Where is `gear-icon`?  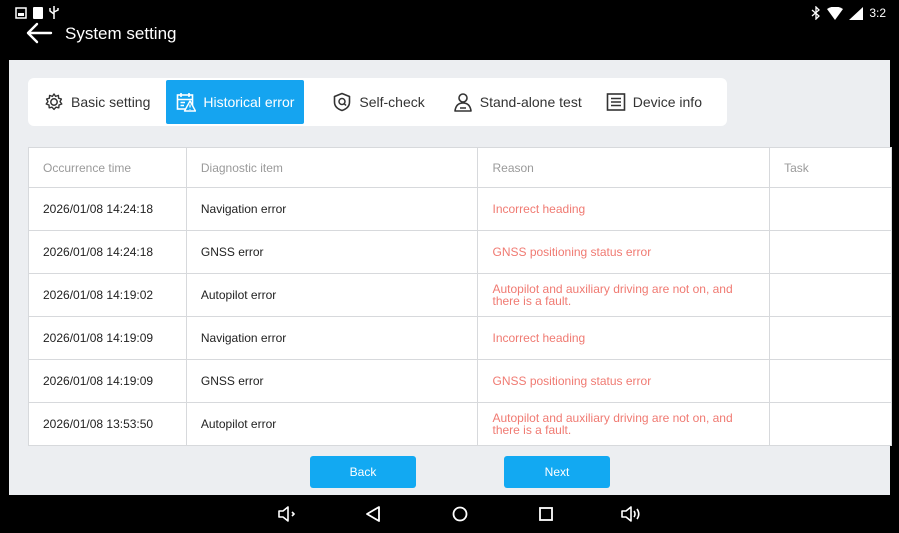 gear-icon is located at coordinates (54, 102).